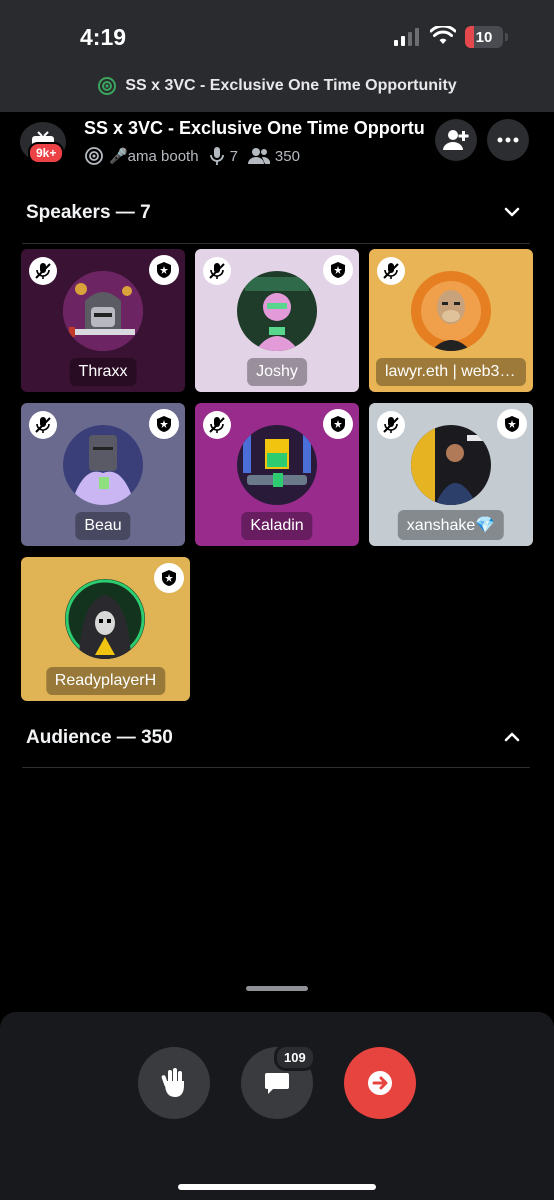 This screenshot has width=554, height=1200. What do you see at coordinates (451, 525) in the screenshot?
I see `speaker-name: xanshake💎` at bounding box center [451, 525].